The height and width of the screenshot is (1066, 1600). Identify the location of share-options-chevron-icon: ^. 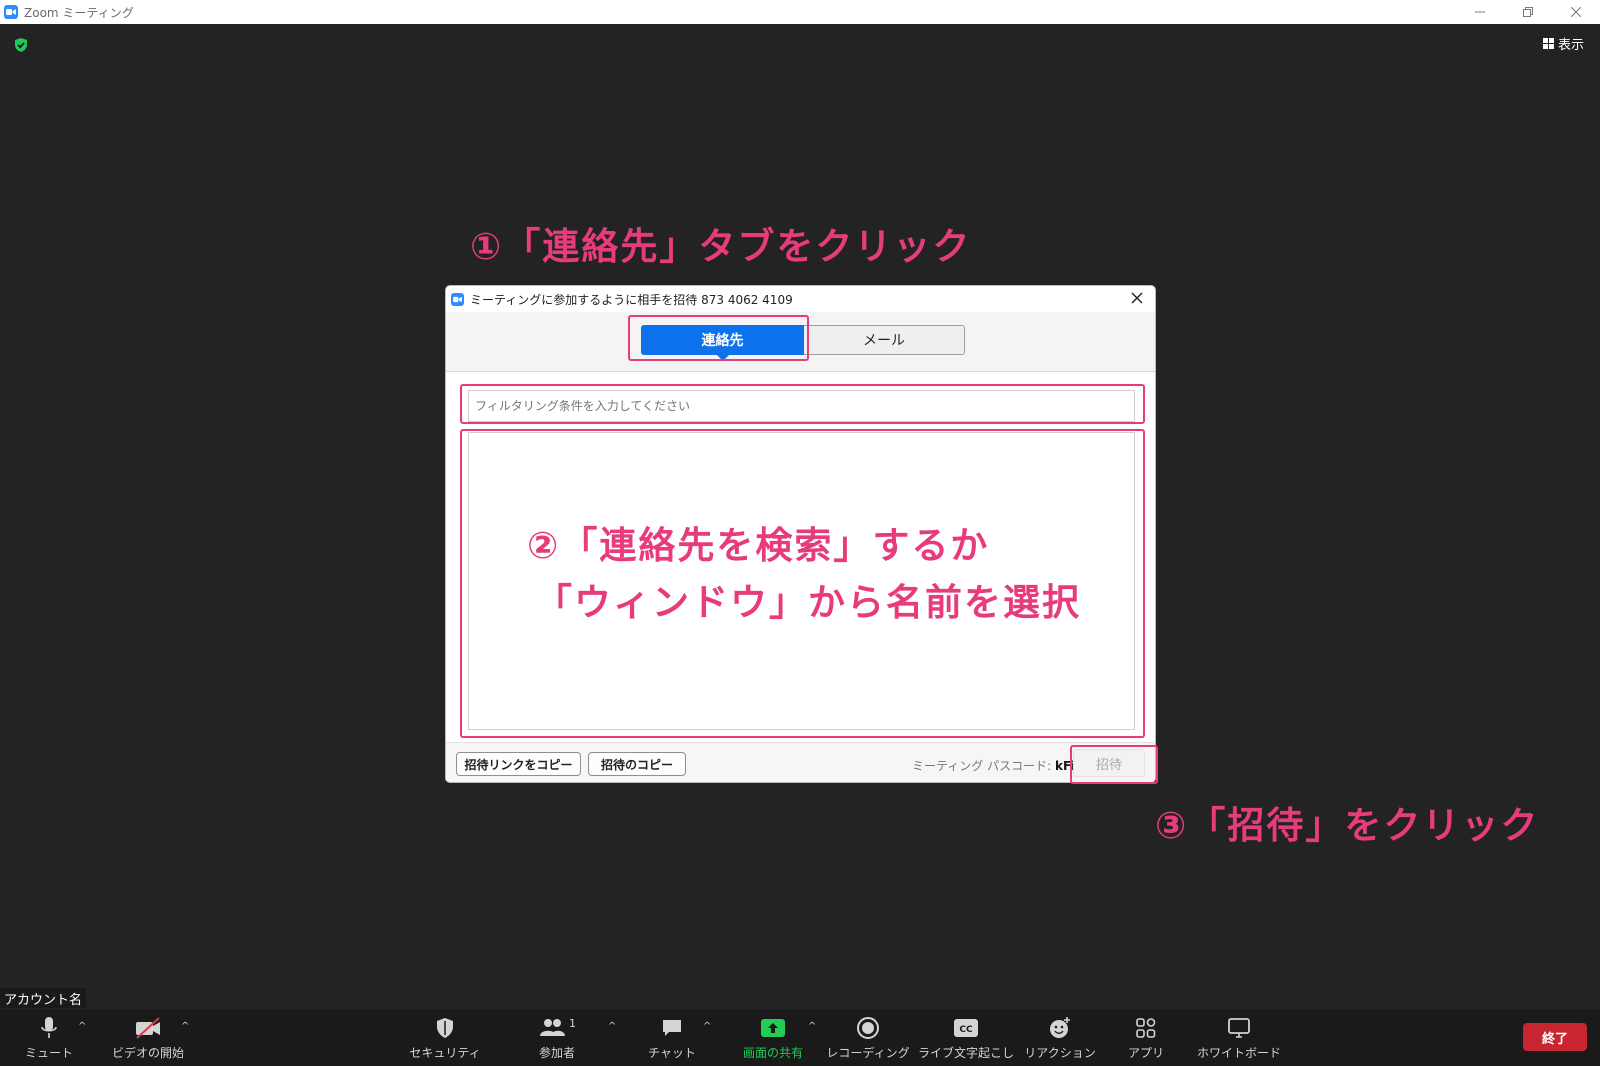
(812, 1026).